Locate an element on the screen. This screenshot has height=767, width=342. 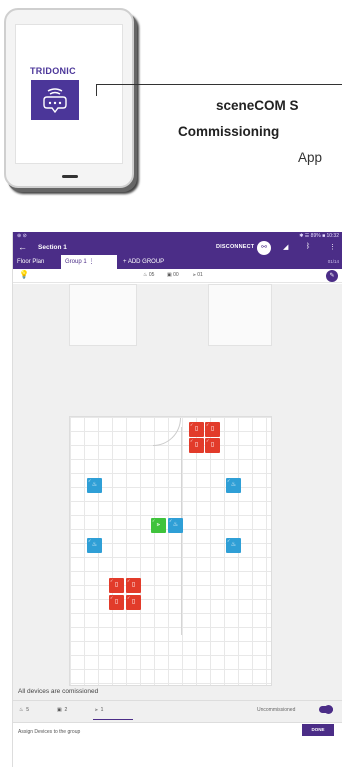
sensor-count: ♨ 05 is located at coordinates (148, 275).